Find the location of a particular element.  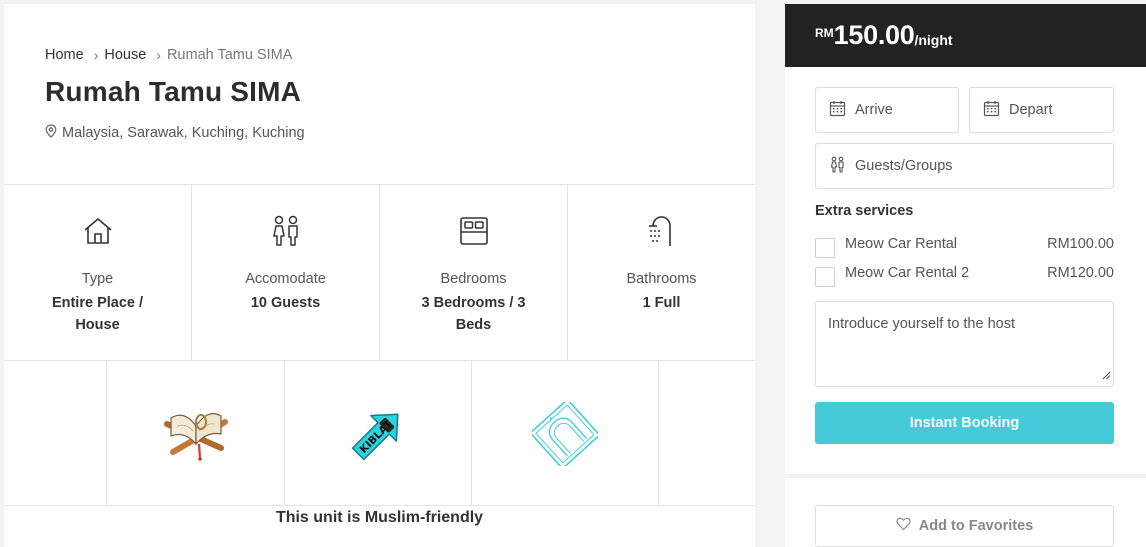

depart-date-field: Depart is located at coordinates (1041, 110).